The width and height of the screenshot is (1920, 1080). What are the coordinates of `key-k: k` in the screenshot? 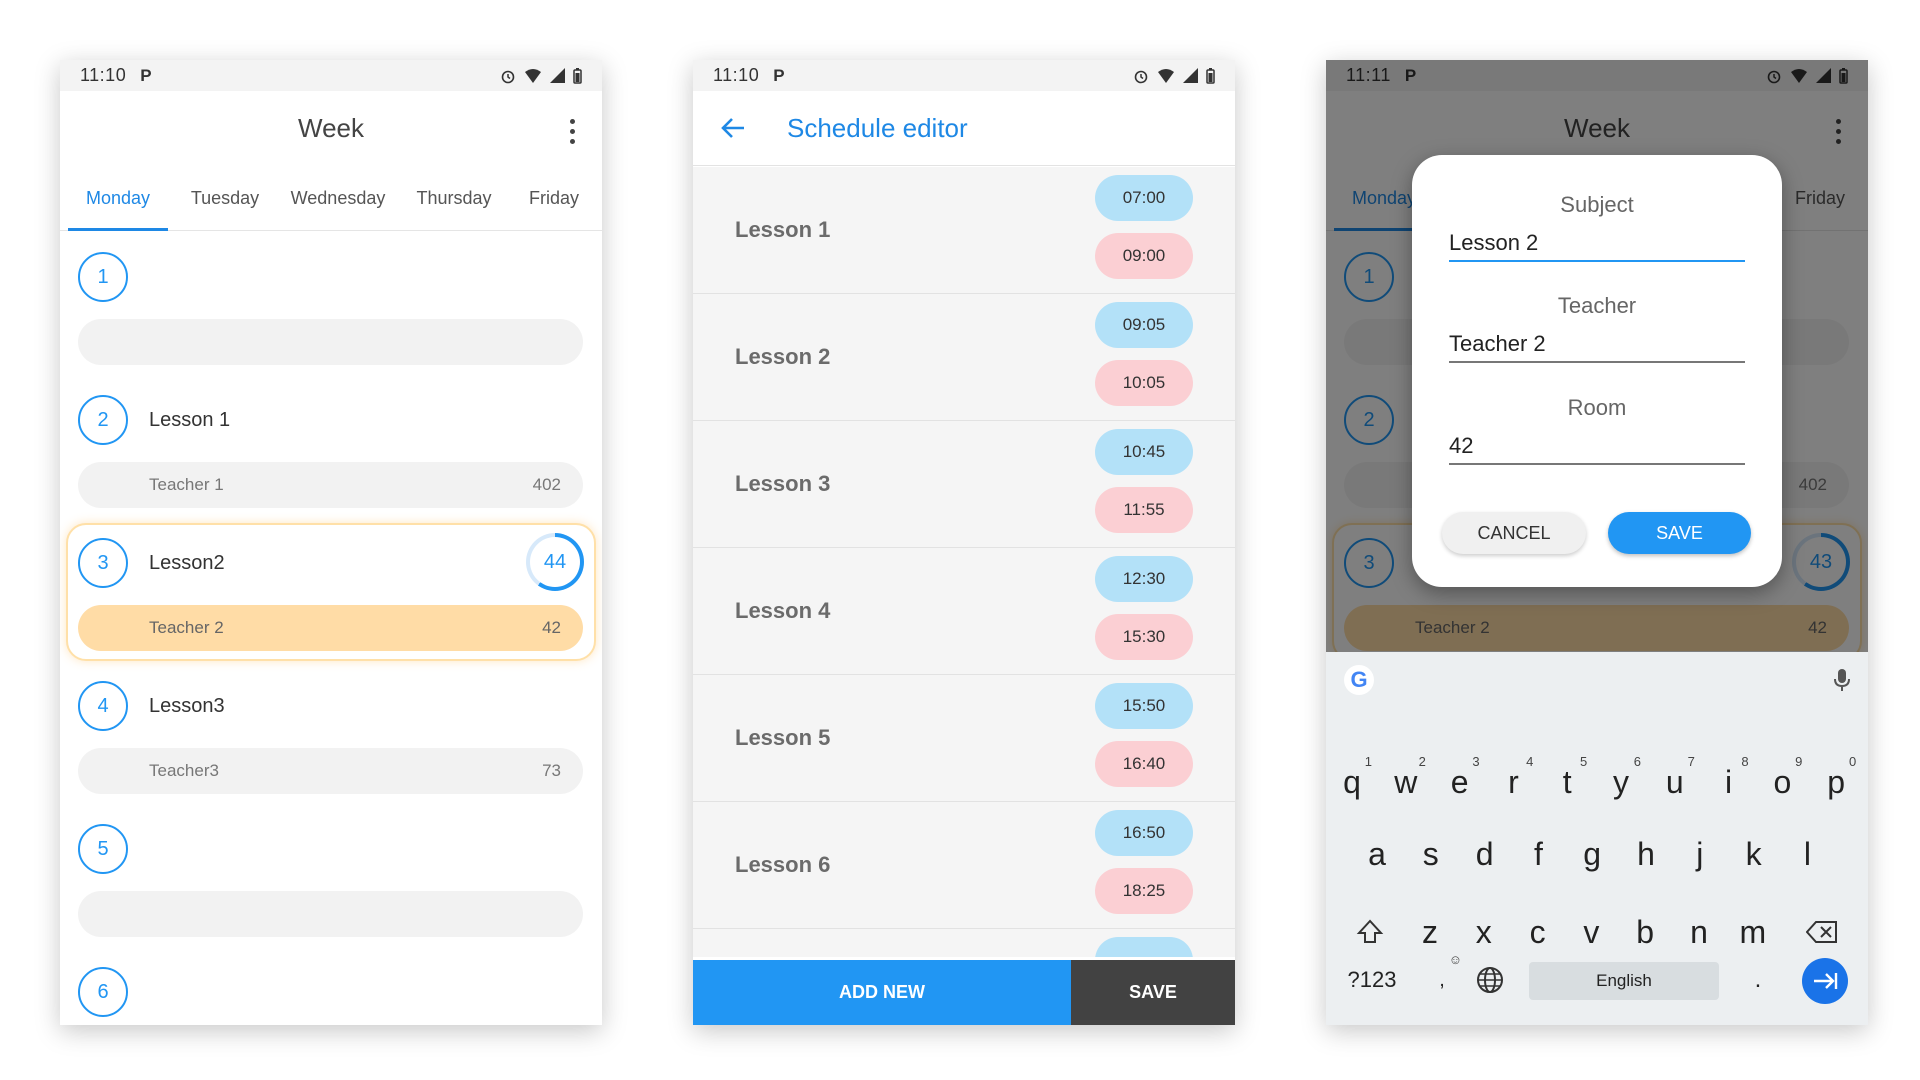 It's located at (1754, 854).